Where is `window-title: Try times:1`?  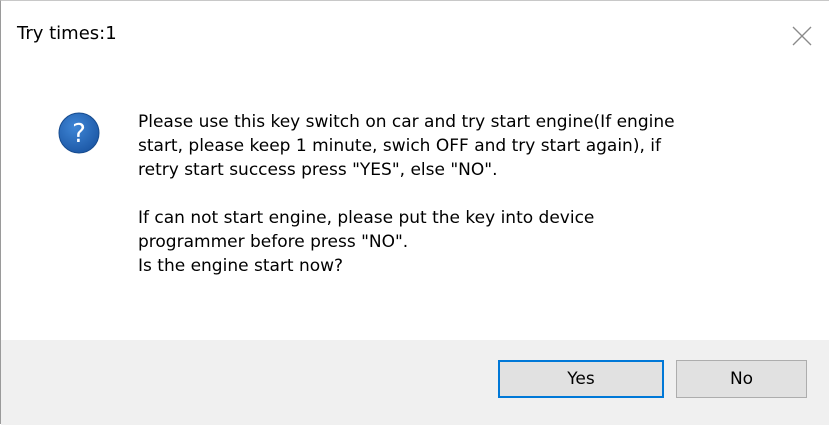
window-title: Try times:1 is located at coordinates (67, 33).